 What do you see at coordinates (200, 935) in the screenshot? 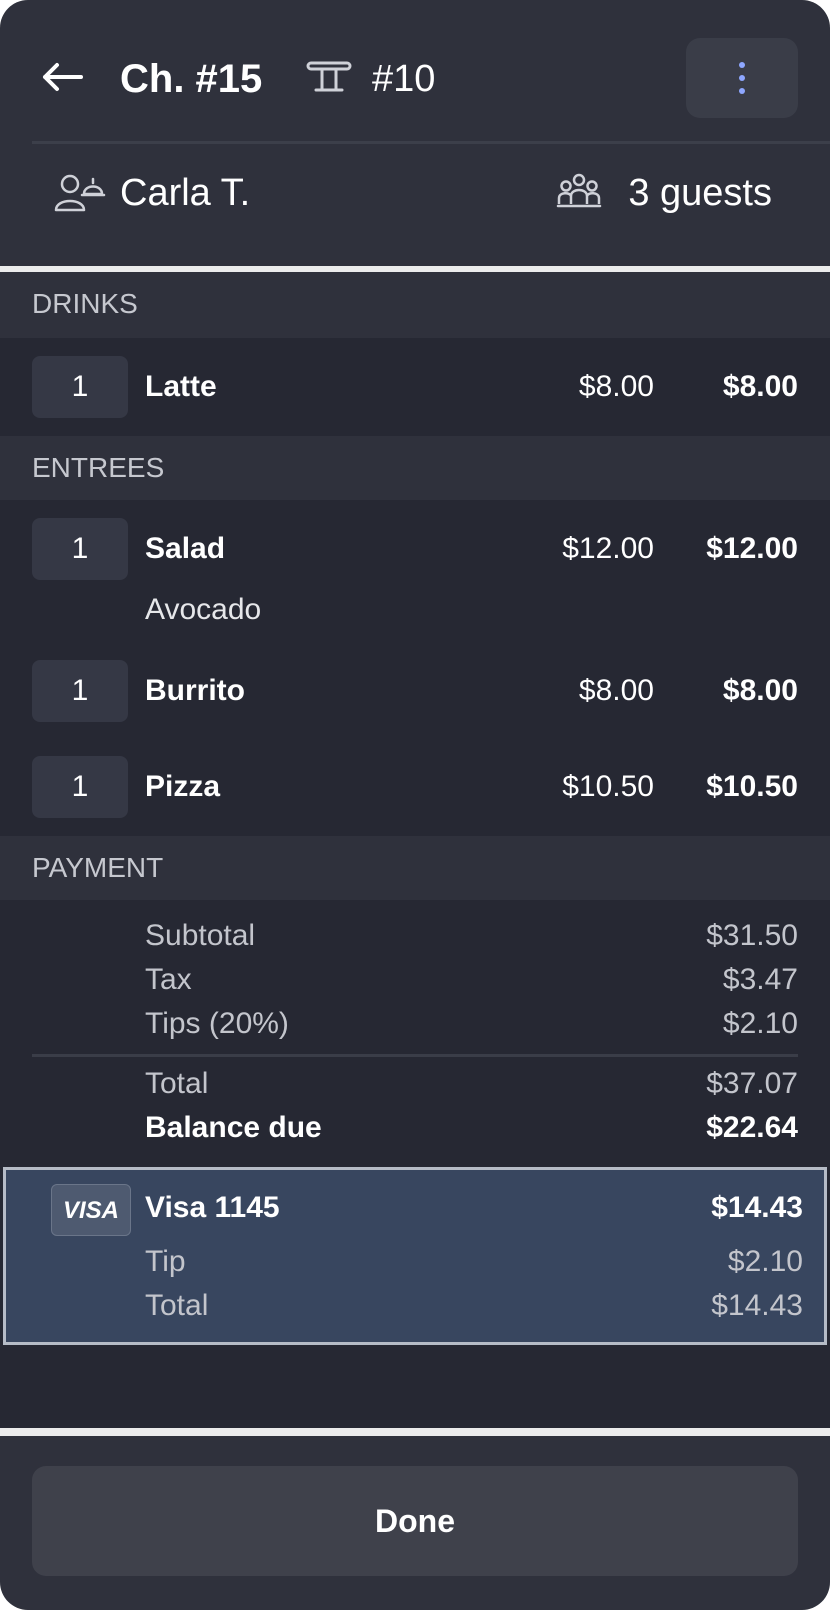
I see `subtotal-label: Subtotal` at bounding box center [200, 935].